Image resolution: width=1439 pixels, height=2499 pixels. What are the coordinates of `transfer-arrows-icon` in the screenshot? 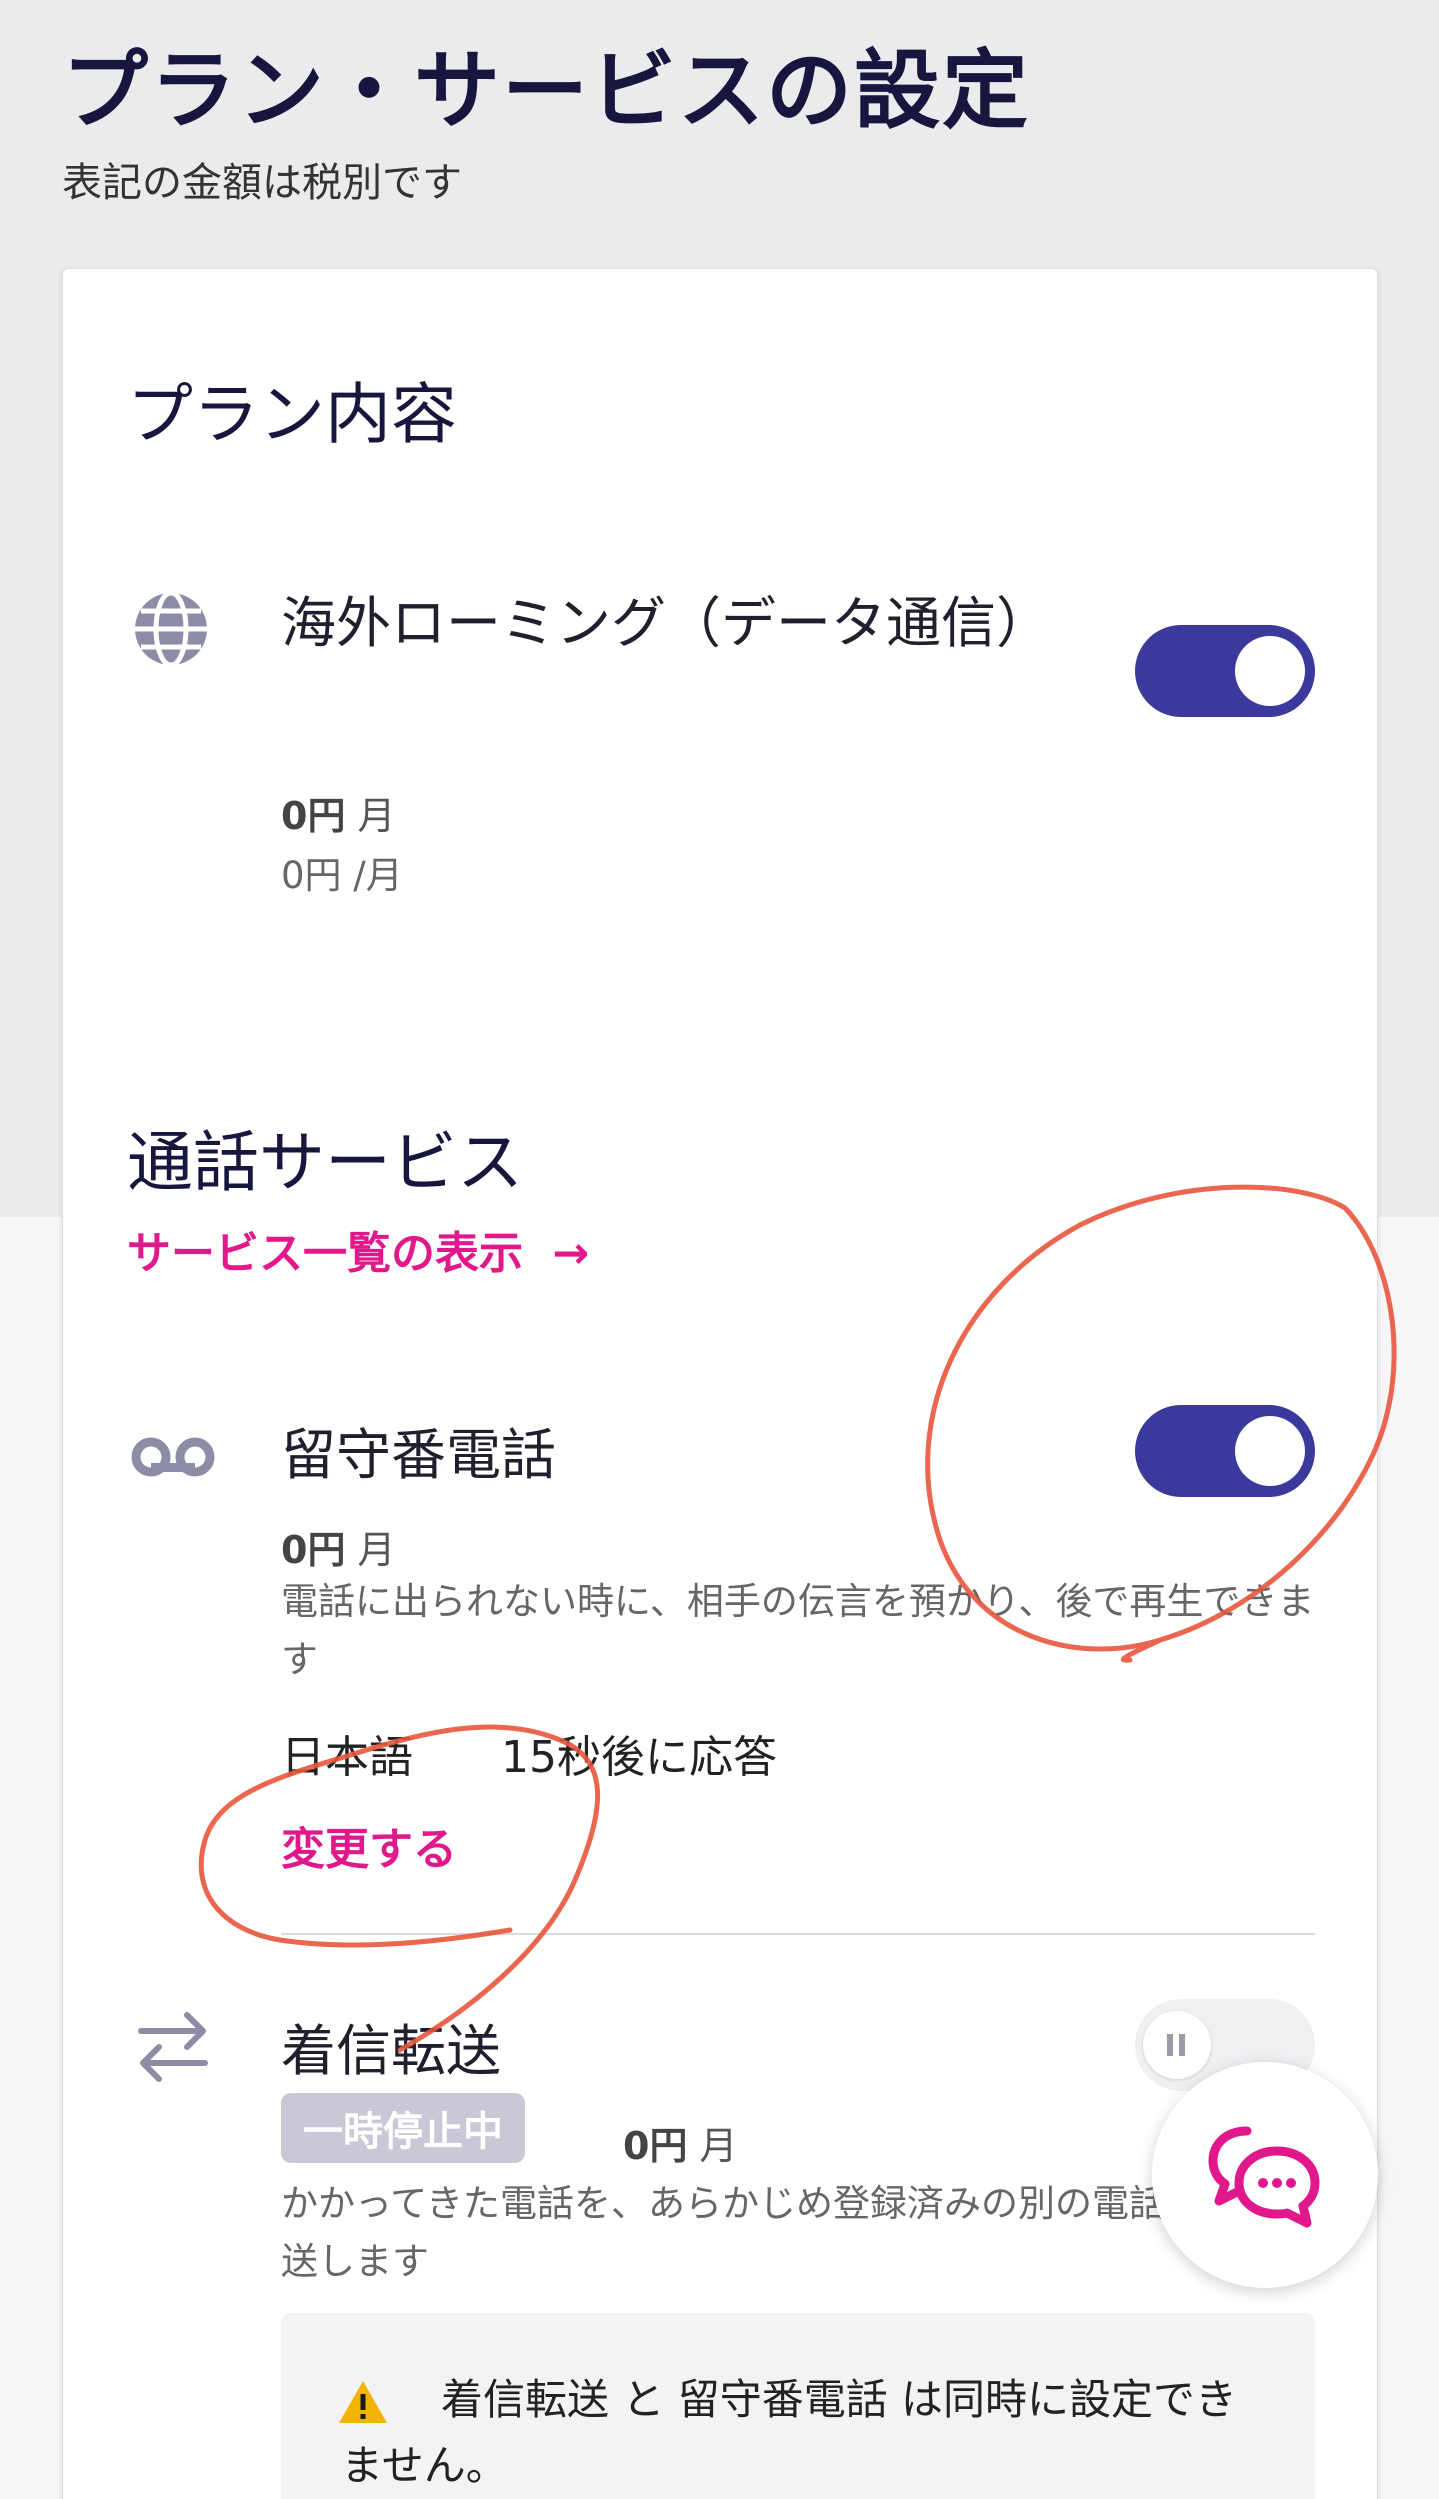 It's located at (173, 2047).